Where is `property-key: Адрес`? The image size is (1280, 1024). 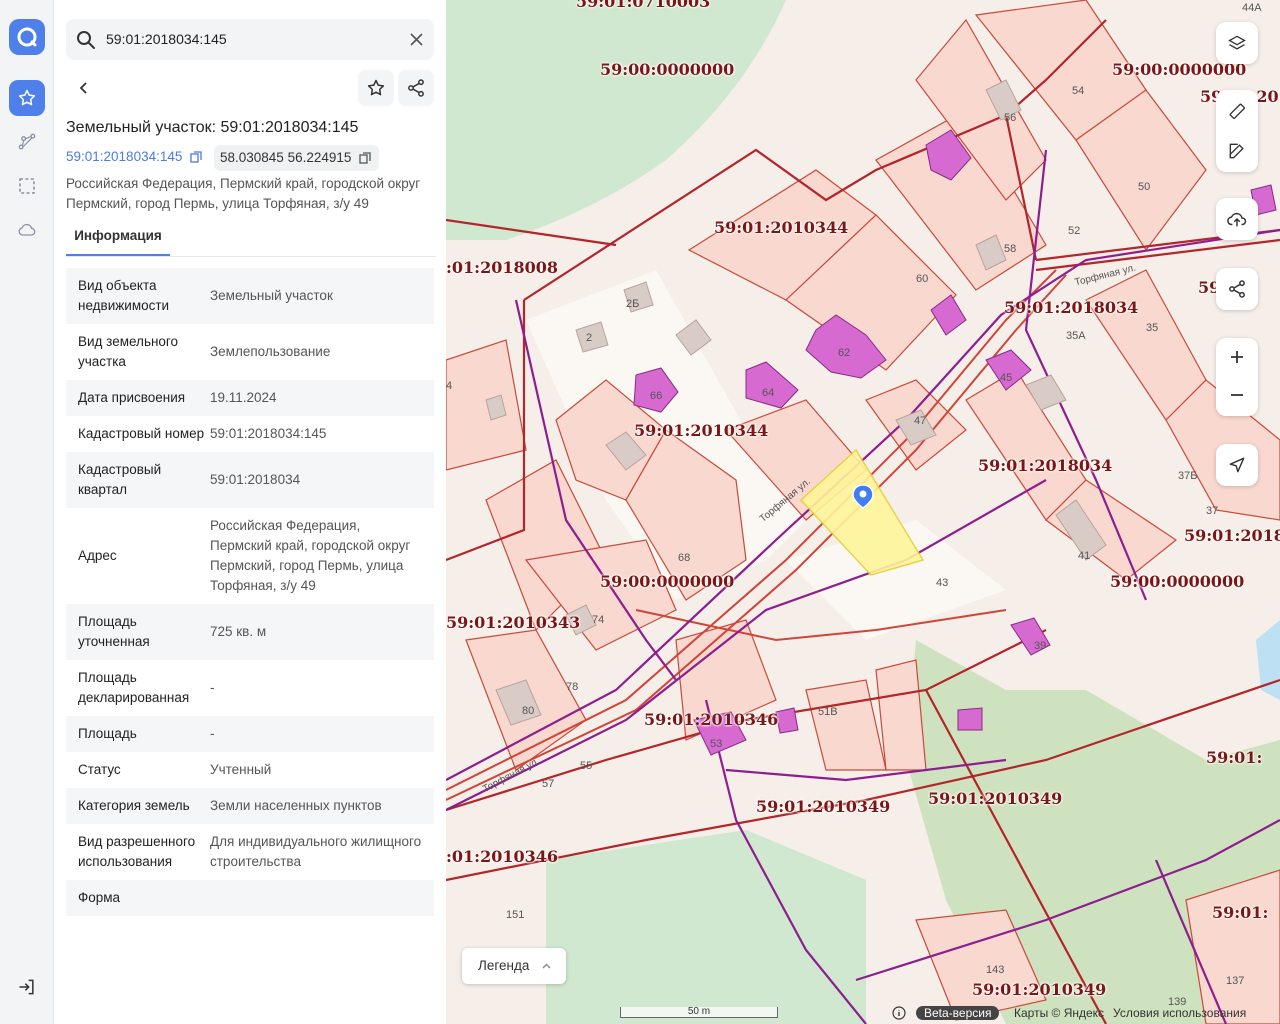
property-key: Адрес is located at coordinates (97, 555).